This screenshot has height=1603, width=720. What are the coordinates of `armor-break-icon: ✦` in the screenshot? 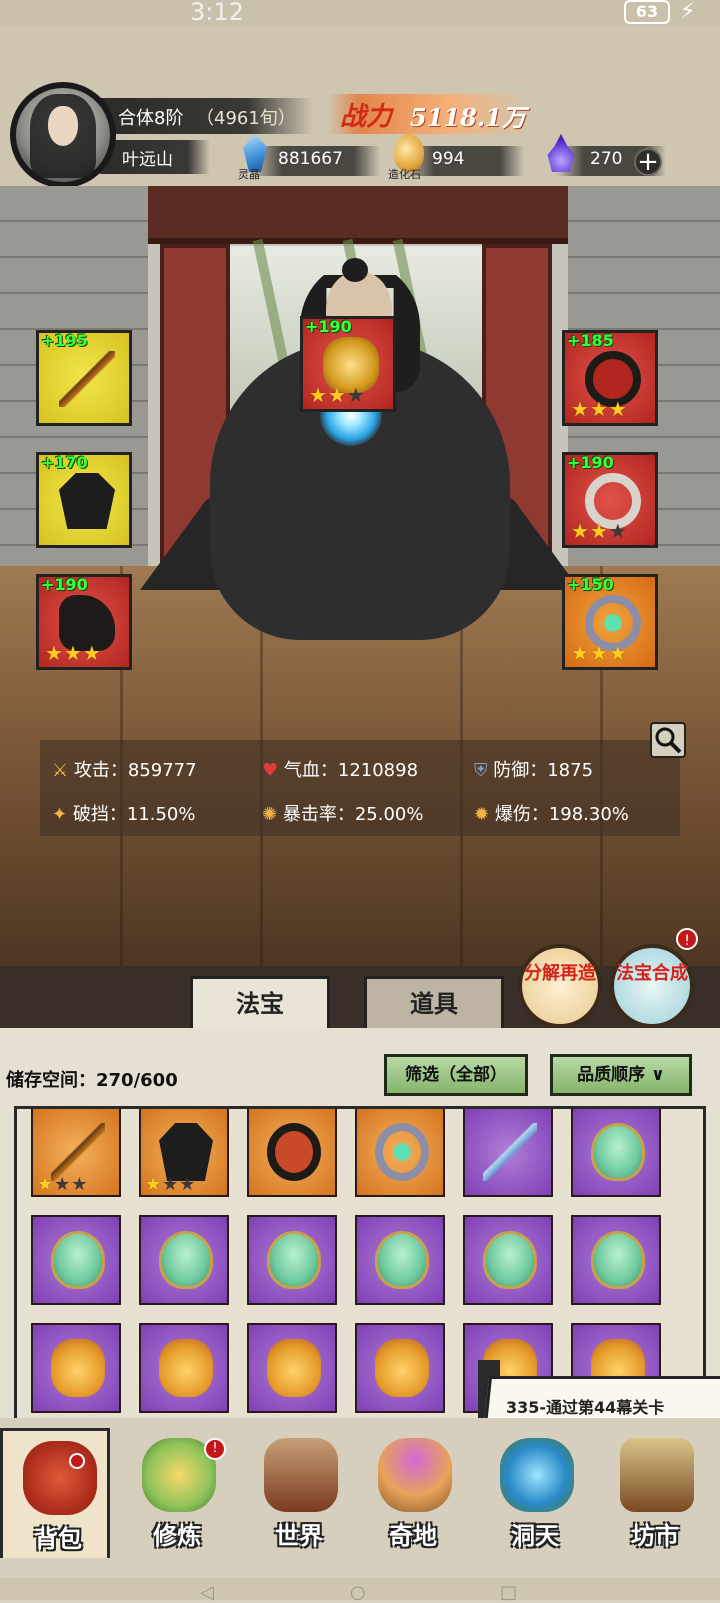 It's located at (60, 814).